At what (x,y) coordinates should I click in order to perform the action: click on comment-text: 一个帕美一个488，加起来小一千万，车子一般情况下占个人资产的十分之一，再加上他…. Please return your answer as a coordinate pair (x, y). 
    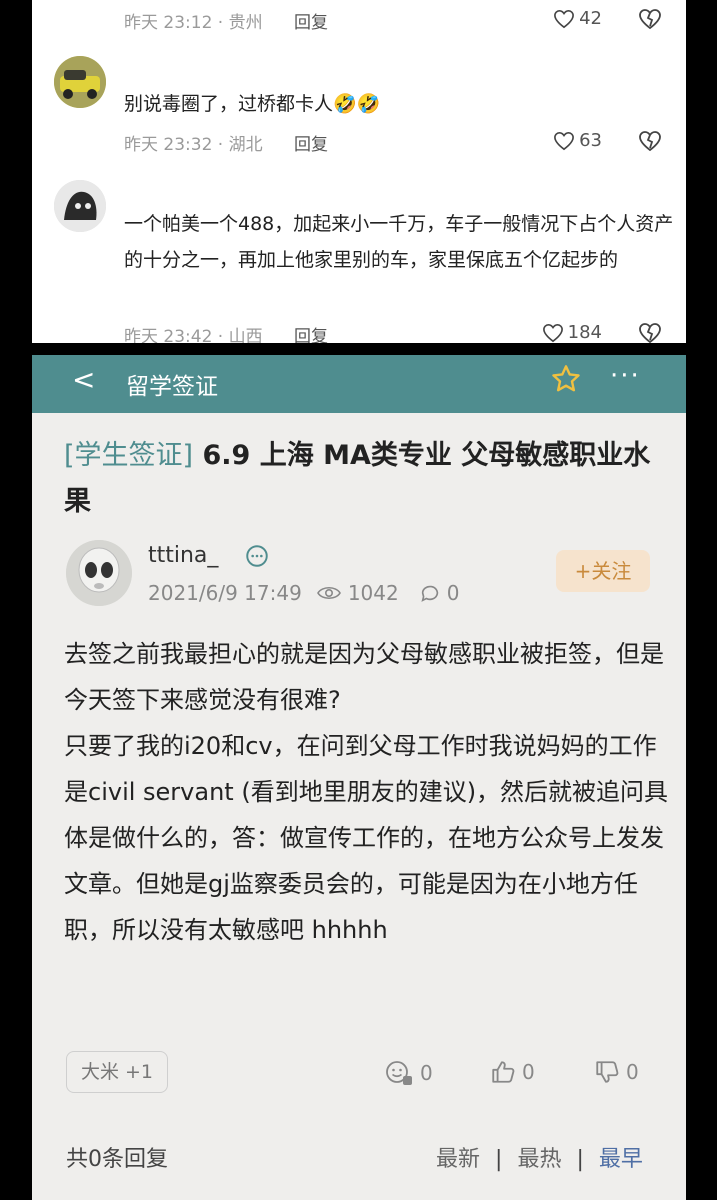
    Looking at the image, I should click on (399, 242).